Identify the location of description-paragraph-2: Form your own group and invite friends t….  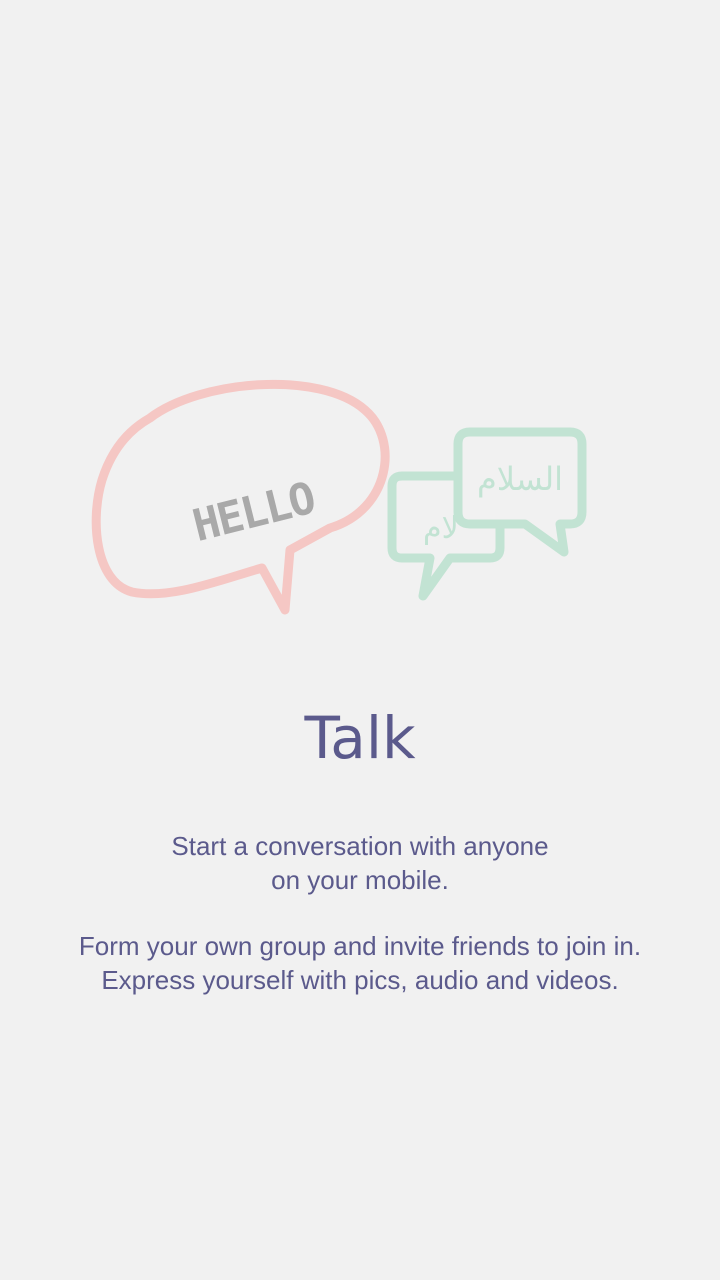
(360, 963).